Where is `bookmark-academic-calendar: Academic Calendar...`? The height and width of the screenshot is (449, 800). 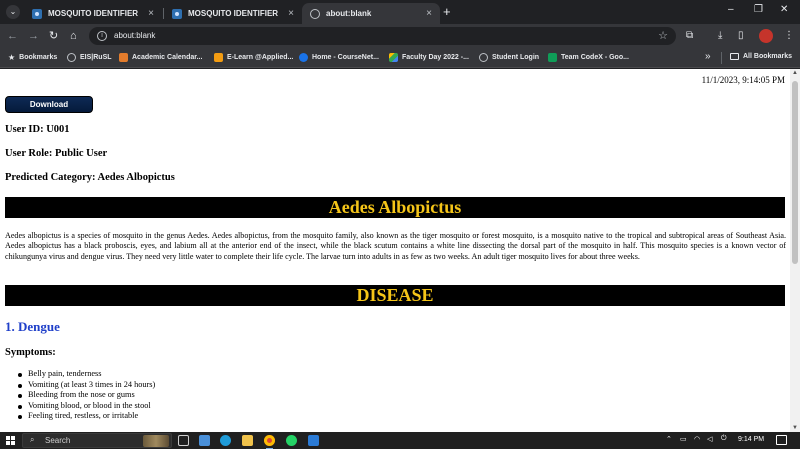 bookmark-academic-calendar: Academic Calendar... is located at coordinates (160, 57).